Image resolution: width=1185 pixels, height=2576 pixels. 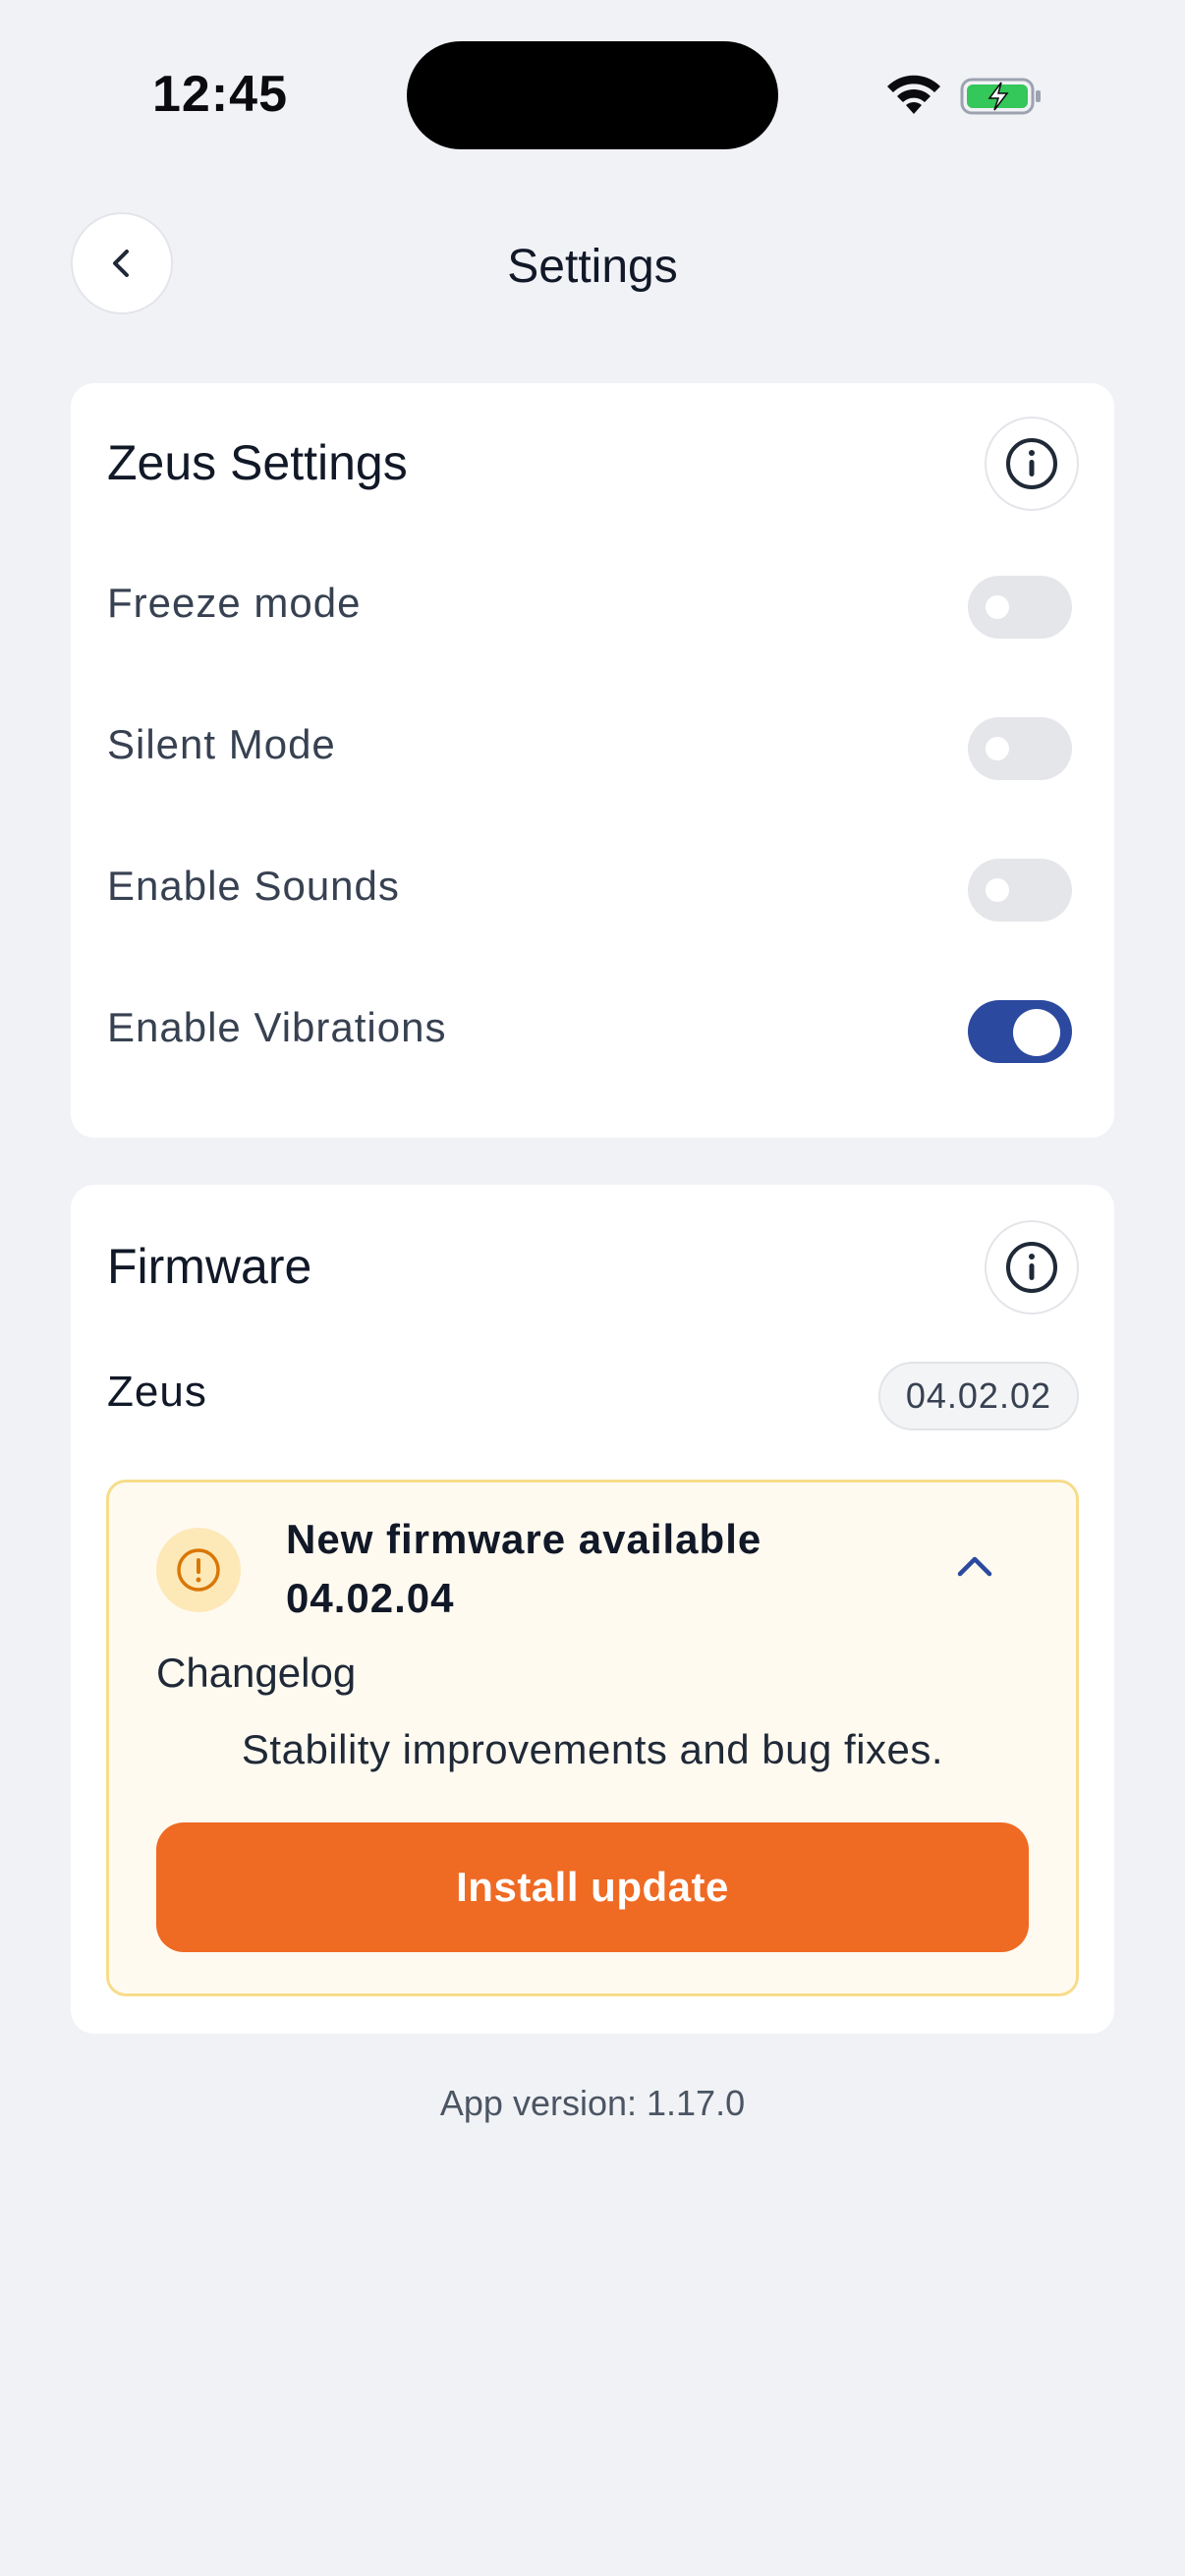 I want to click on enable-sounds-label: Enable Sounds, so click(x=254, y=886).